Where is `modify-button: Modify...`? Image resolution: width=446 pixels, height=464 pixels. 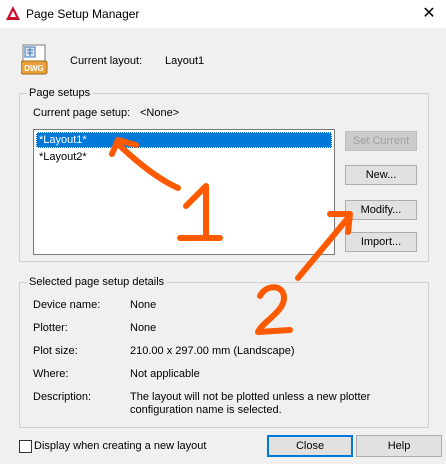
modify-button: Modify... is located at coordinates (381, 210).